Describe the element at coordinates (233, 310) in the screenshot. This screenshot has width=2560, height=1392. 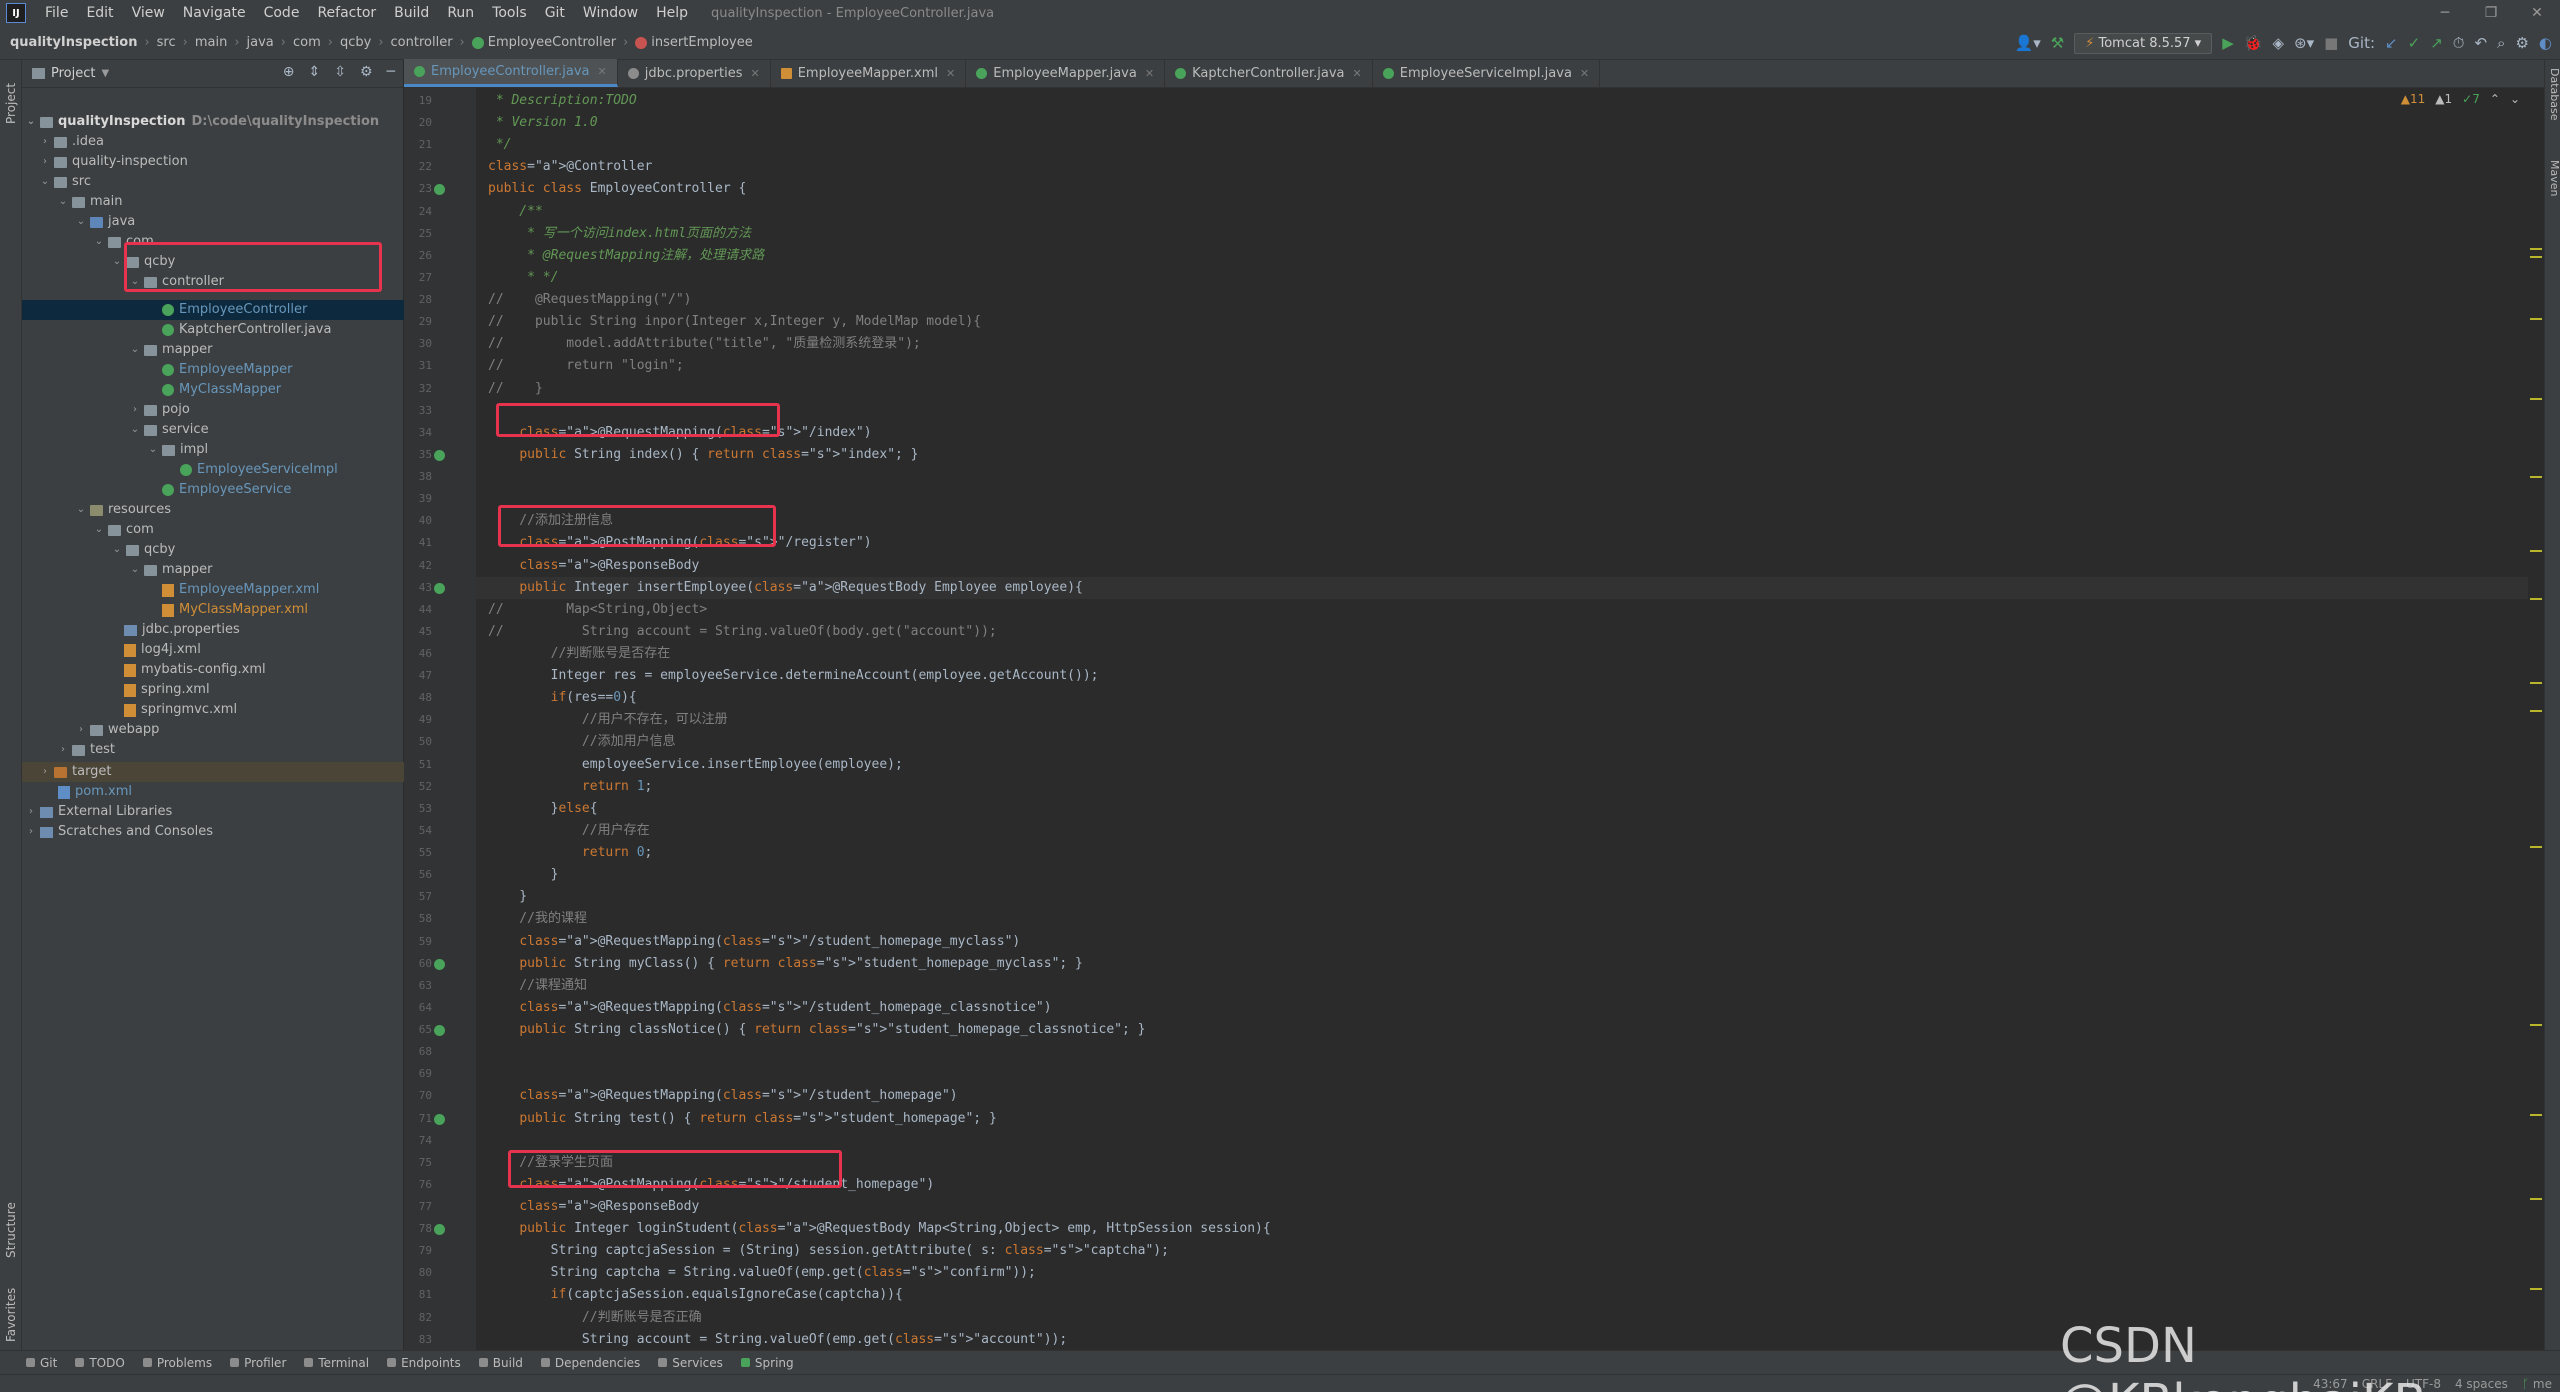
I see `tree-node-employee-controller: EmployeeController` at that location.